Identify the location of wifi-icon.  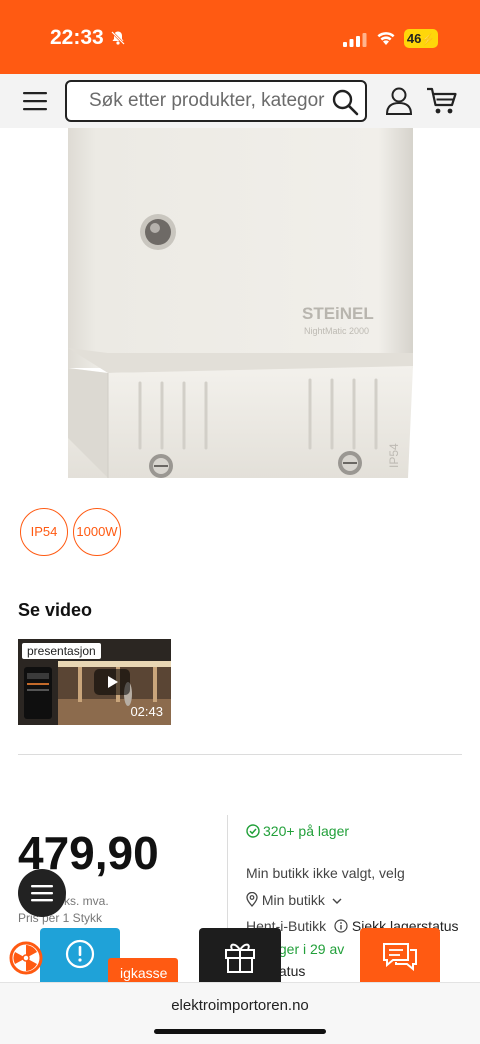
(386, 38).